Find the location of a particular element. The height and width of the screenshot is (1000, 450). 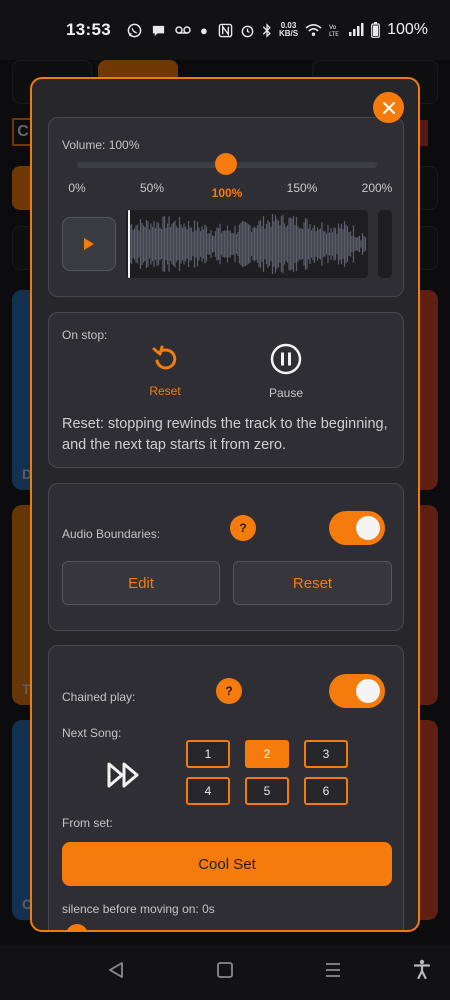

nfc-icon is located at coordinates (225, 30).